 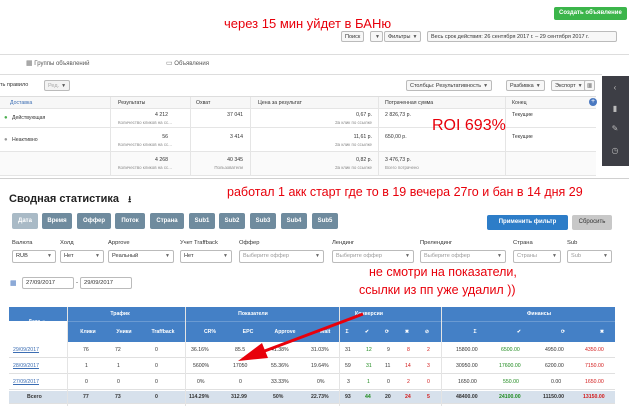 I want to click on arrow-head, so click(x=253, y=352).